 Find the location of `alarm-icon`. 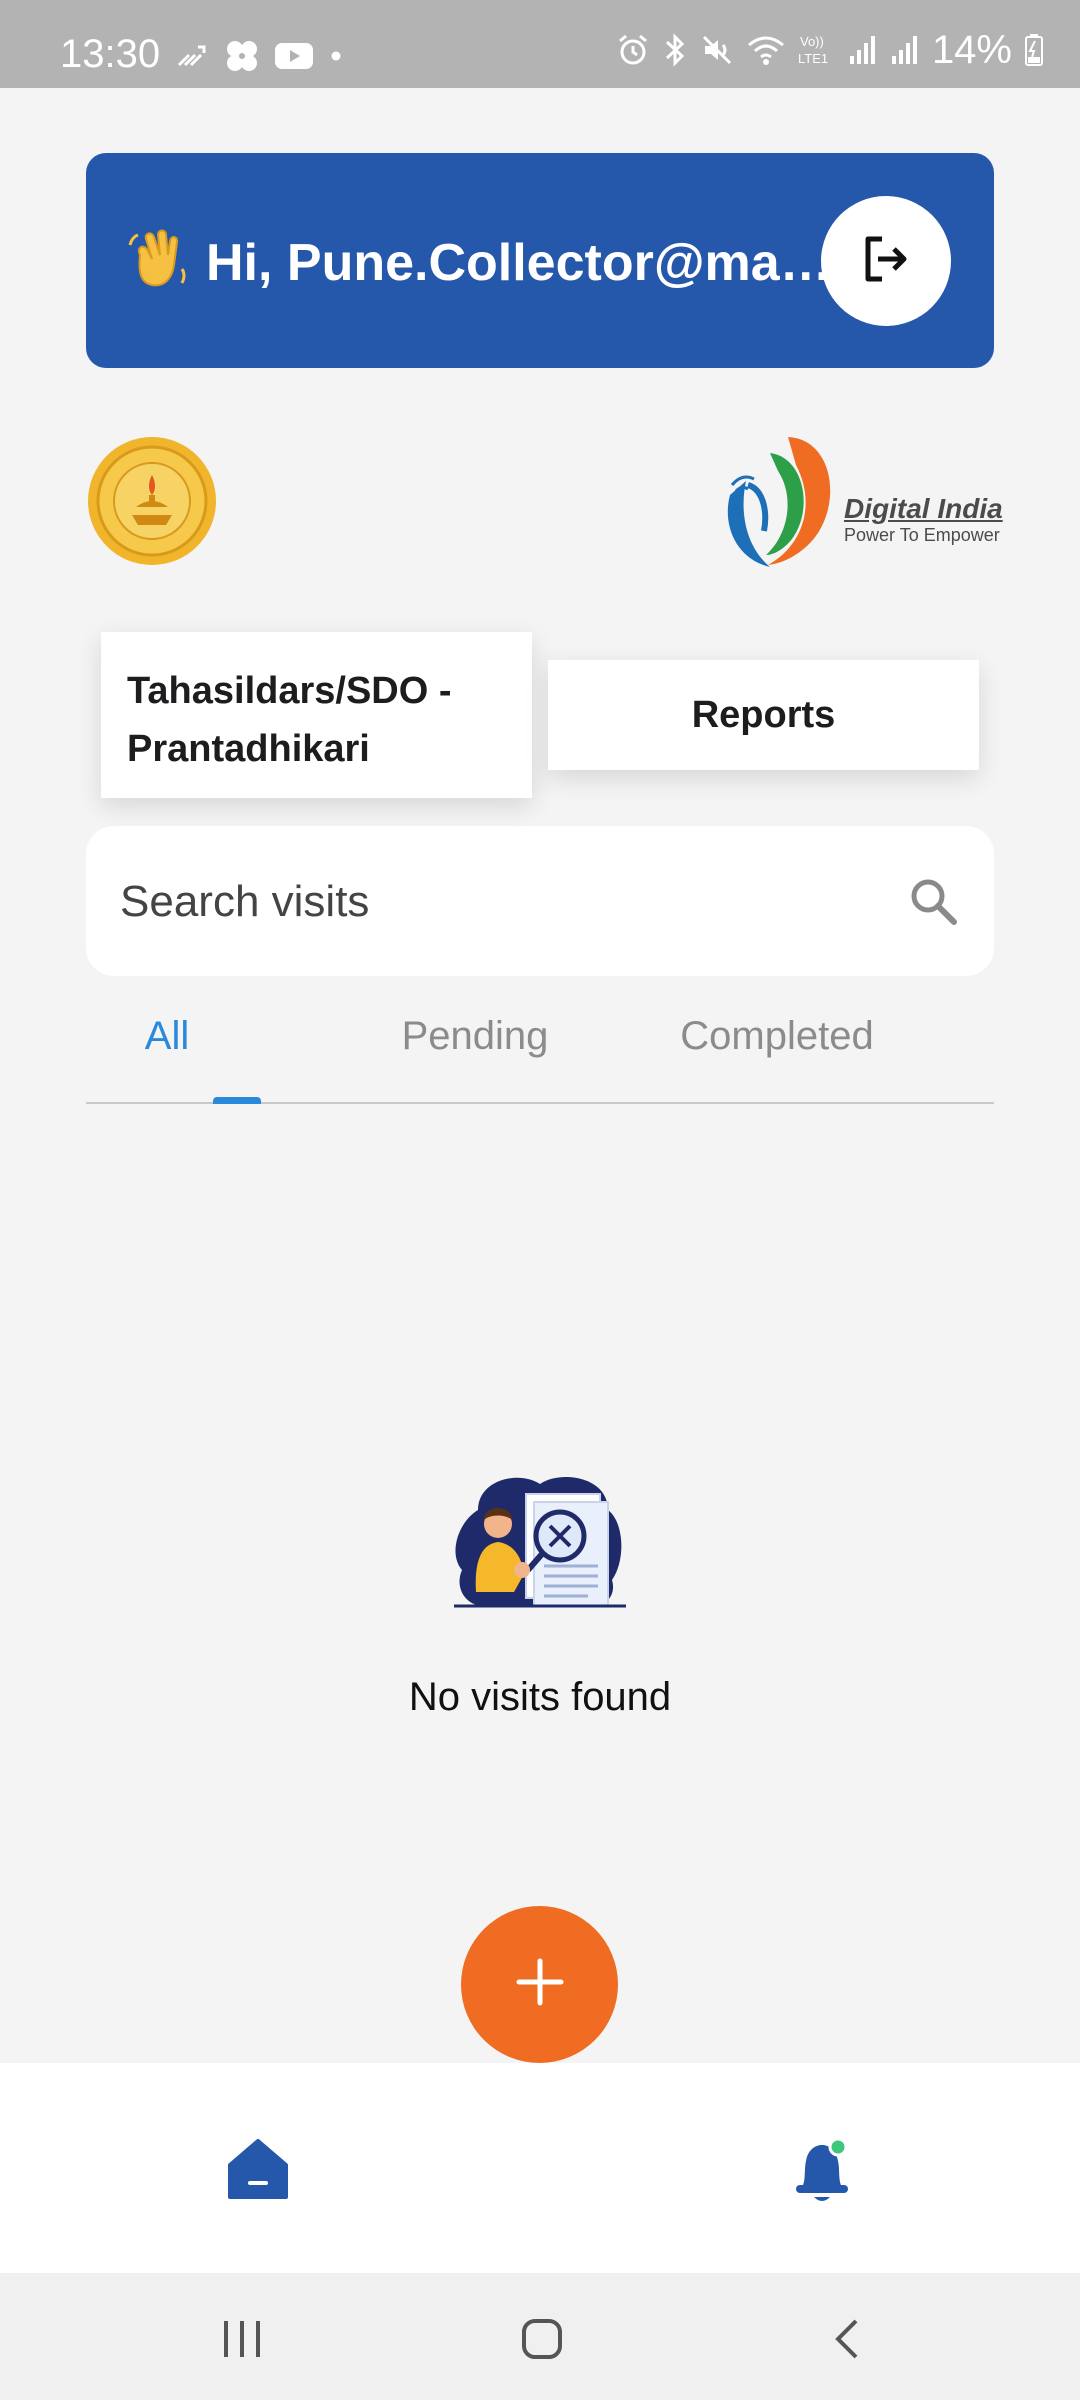

alarm-icon is located at coordinates (633, 50).